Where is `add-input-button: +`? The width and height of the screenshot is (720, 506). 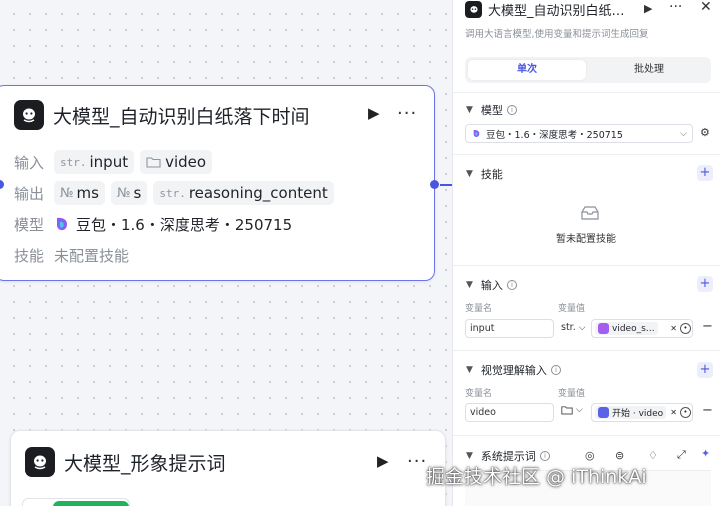
add-input-button: + is located at coordinates (705, 284).